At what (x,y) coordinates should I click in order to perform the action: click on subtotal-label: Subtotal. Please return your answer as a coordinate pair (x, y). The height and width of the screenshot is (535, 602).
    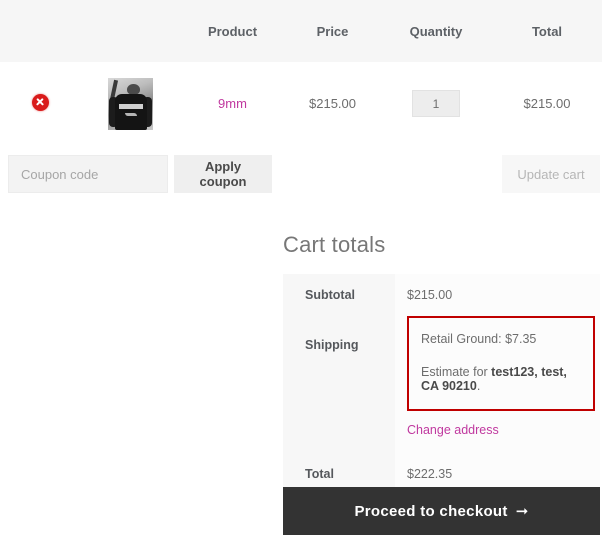
    Looking at the image, I should click on (339, 295).